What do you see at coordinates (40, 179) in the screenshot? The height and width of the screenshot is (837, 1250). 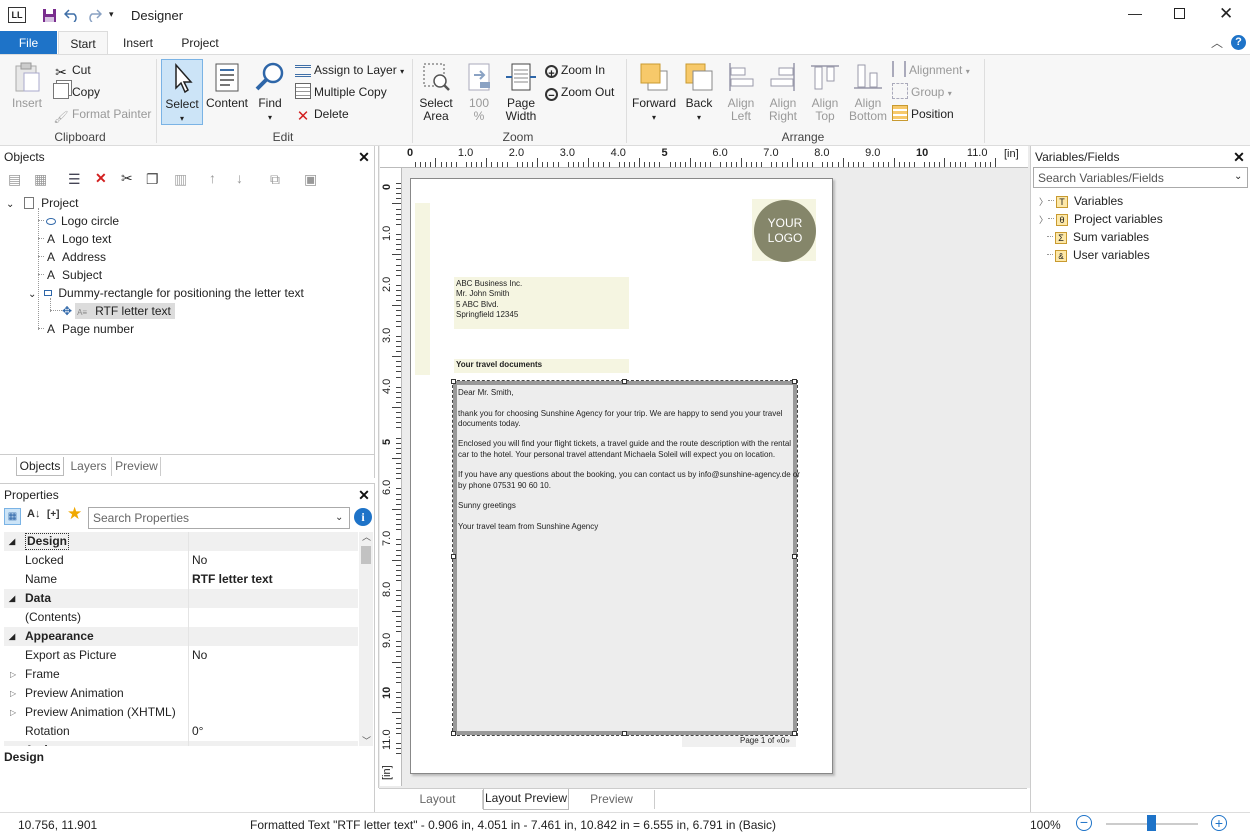 I see `new-group-icon: ▦` at bounding box center [40, 179].